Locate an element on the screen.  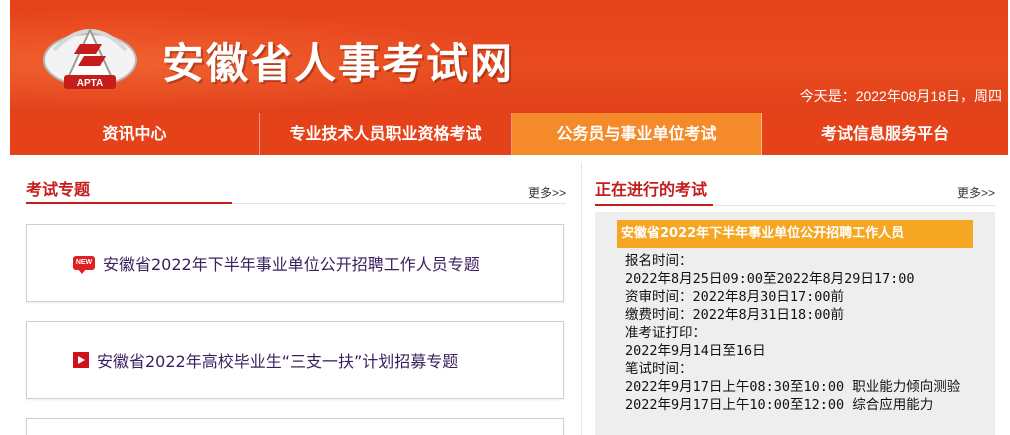
section-title: 考试专题 is located at coordinates (58, 189).